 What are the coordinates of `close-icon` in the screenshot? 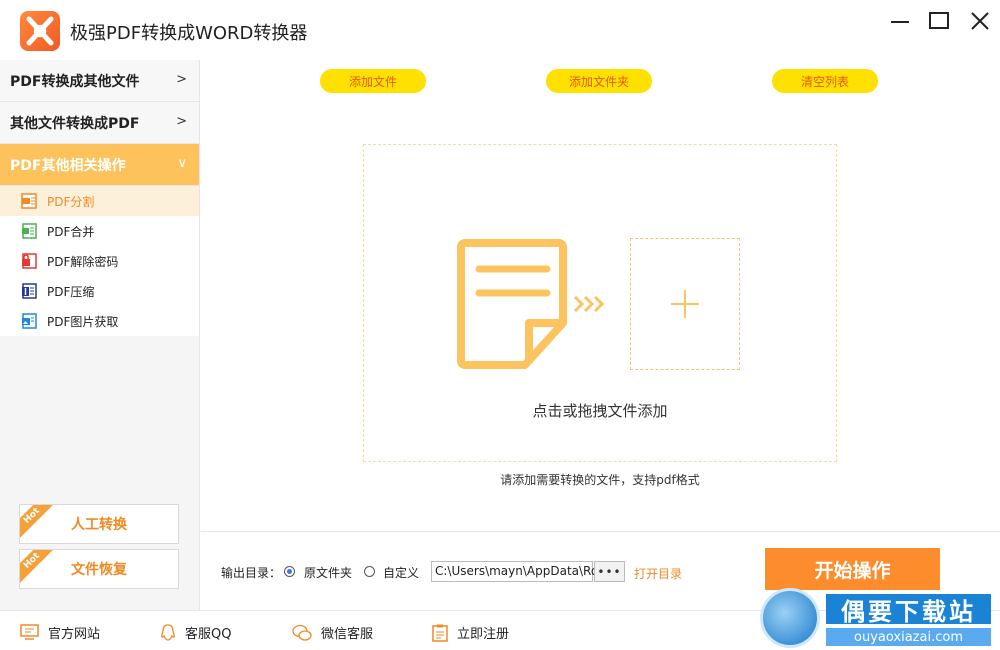 It's located at (980, 21).